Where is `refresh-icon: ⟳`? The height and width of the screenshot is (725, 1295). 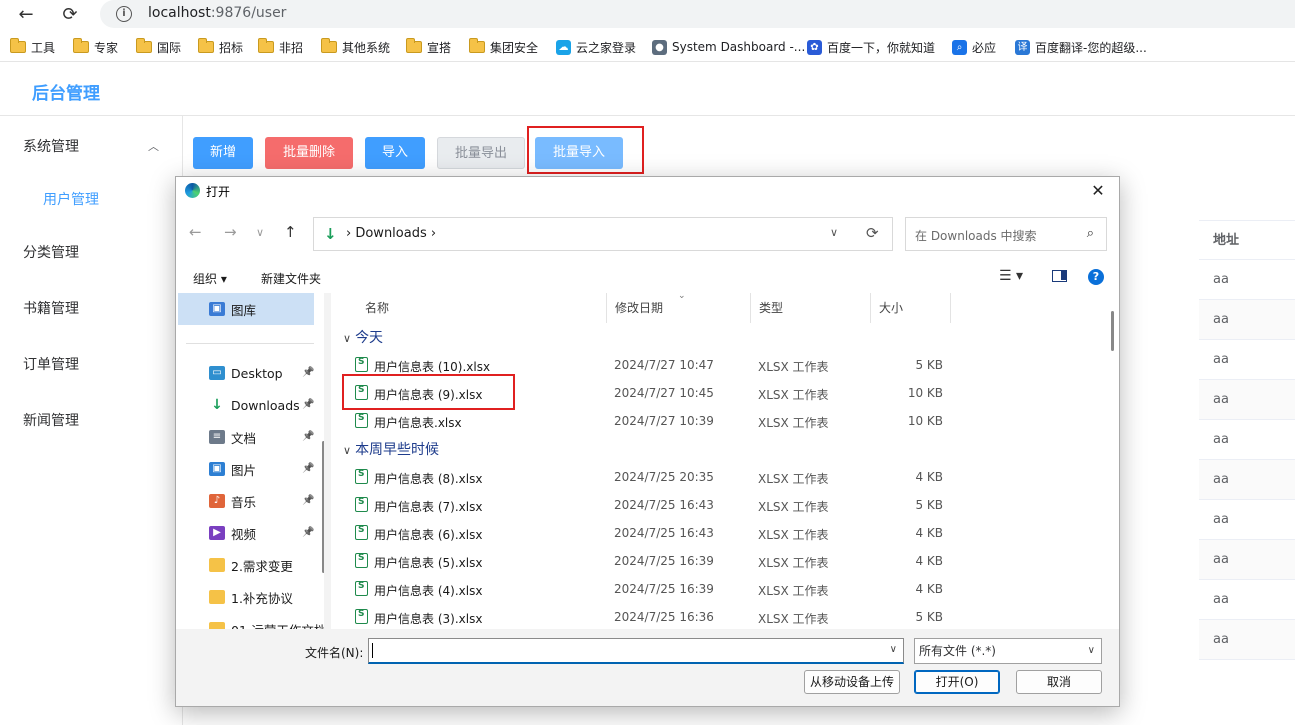 refresh-icon: ⟳ is located at coordinates (872, 233).